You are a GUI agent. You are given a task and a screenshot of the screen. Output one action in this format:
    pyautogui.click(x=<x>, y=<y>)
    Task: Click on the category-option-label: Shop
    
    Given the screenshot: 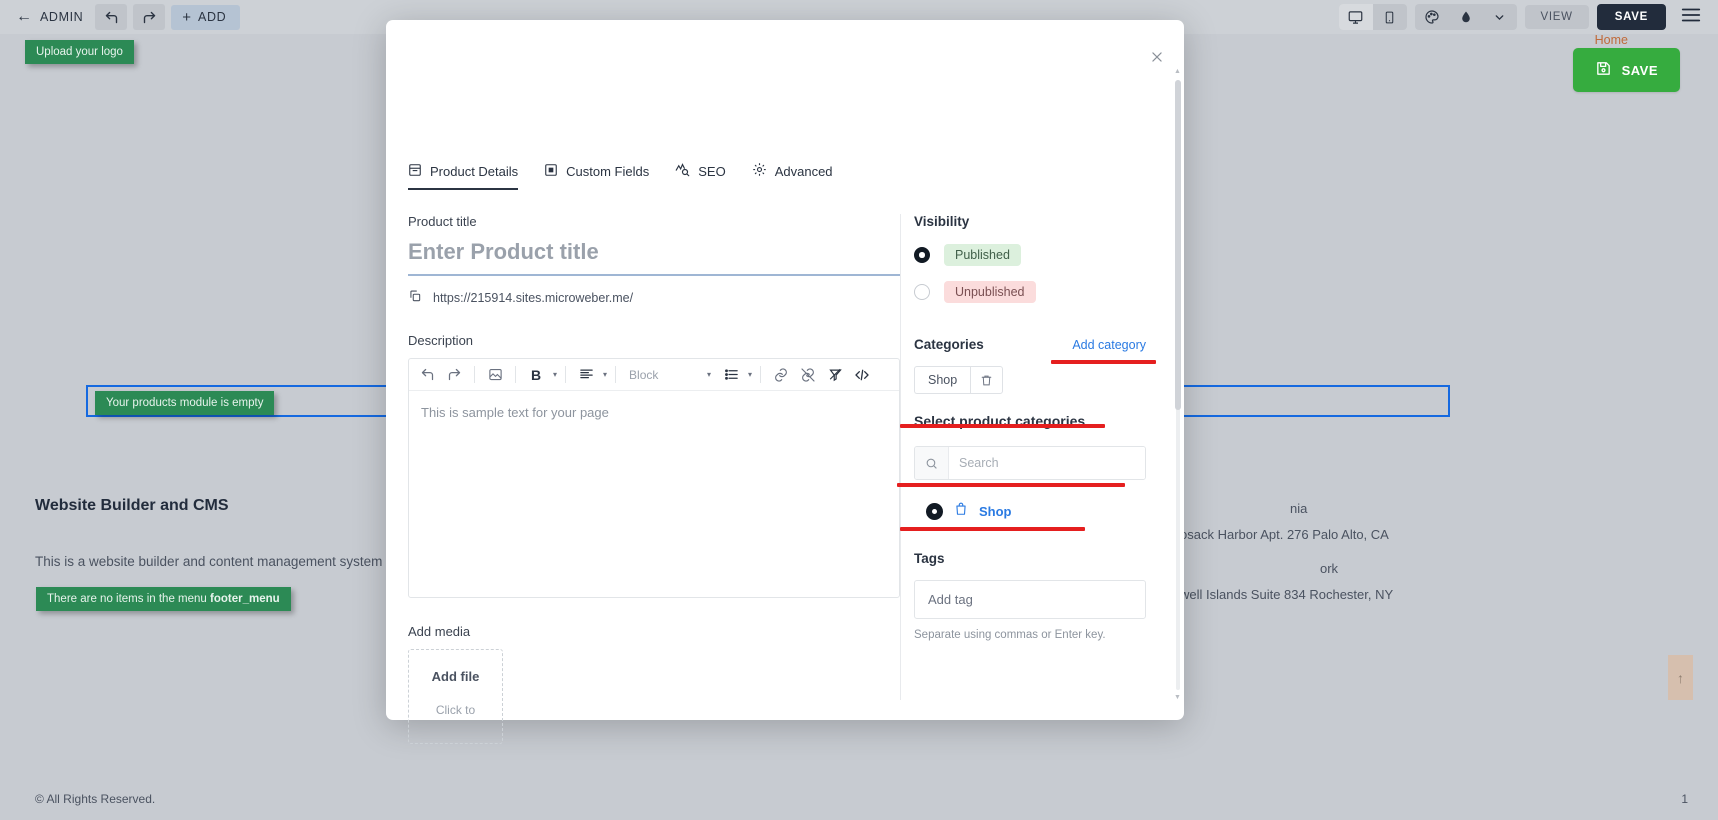 What is the action you would take?
    pyautogui.click(x=995, y=511)
    